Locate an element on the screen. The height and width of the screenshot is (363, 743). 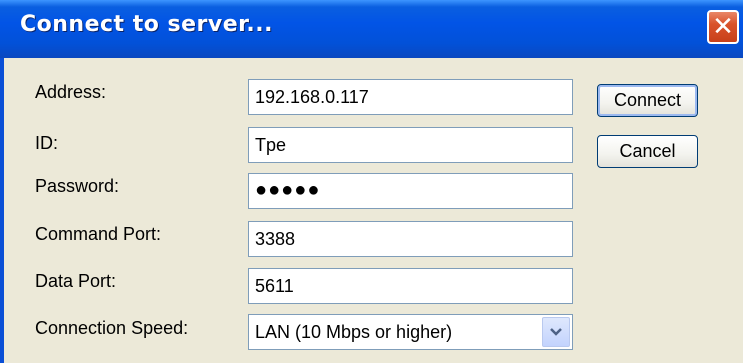
command-port-label: Command Port: is located at coordinates (98, 234).